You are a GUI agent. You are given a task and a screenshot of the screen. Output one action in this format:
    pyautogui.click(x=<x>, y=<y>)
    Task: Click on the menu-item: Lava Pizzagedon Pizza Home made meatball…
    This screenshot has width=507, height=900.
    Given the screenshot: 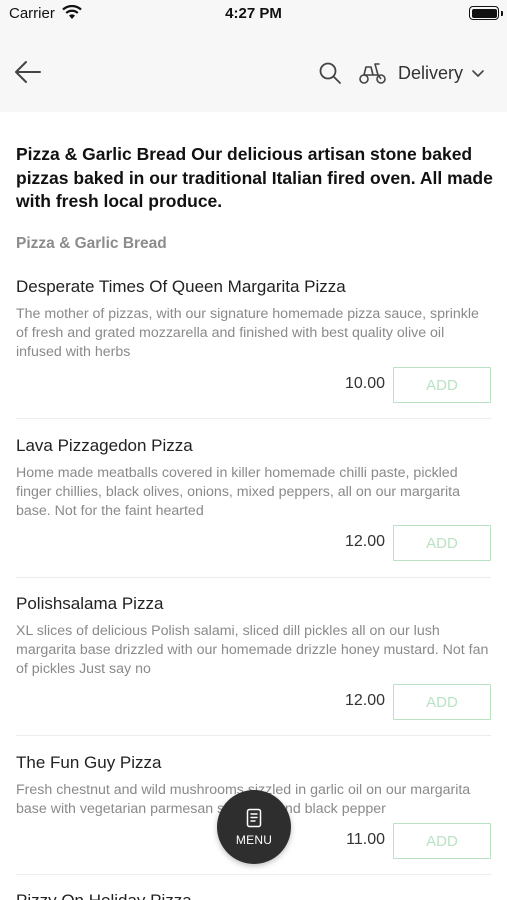 What is the action you would take?
    pyautogui.click(x=253, y=498)
    